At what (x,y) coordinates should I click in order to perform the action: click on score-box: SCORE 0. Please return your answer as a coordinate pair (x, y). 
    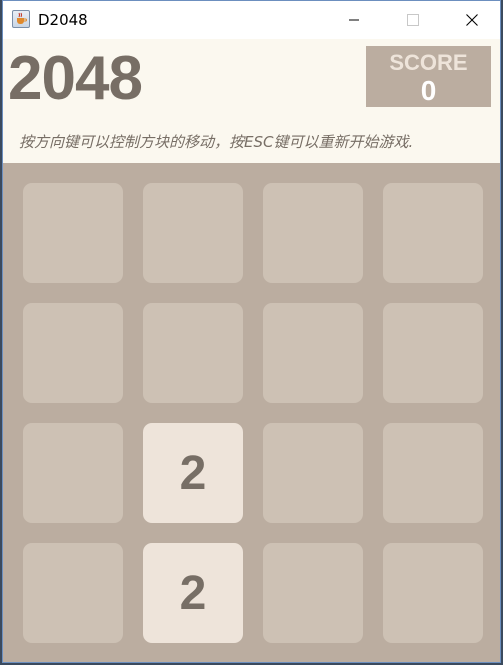
    Looking at the image, I should click on (428, 76).